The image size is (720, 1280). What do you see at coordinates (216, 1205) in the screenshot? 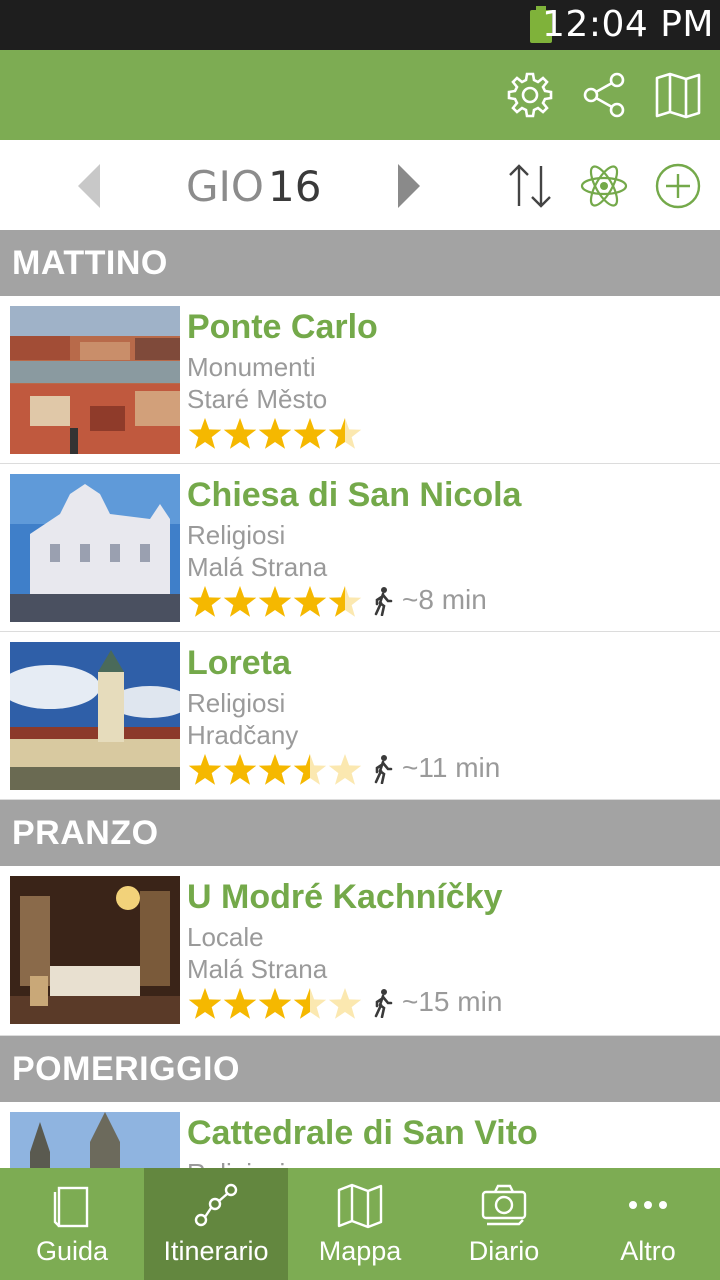
I see `route-icon` at bounding box center [216, 1205].